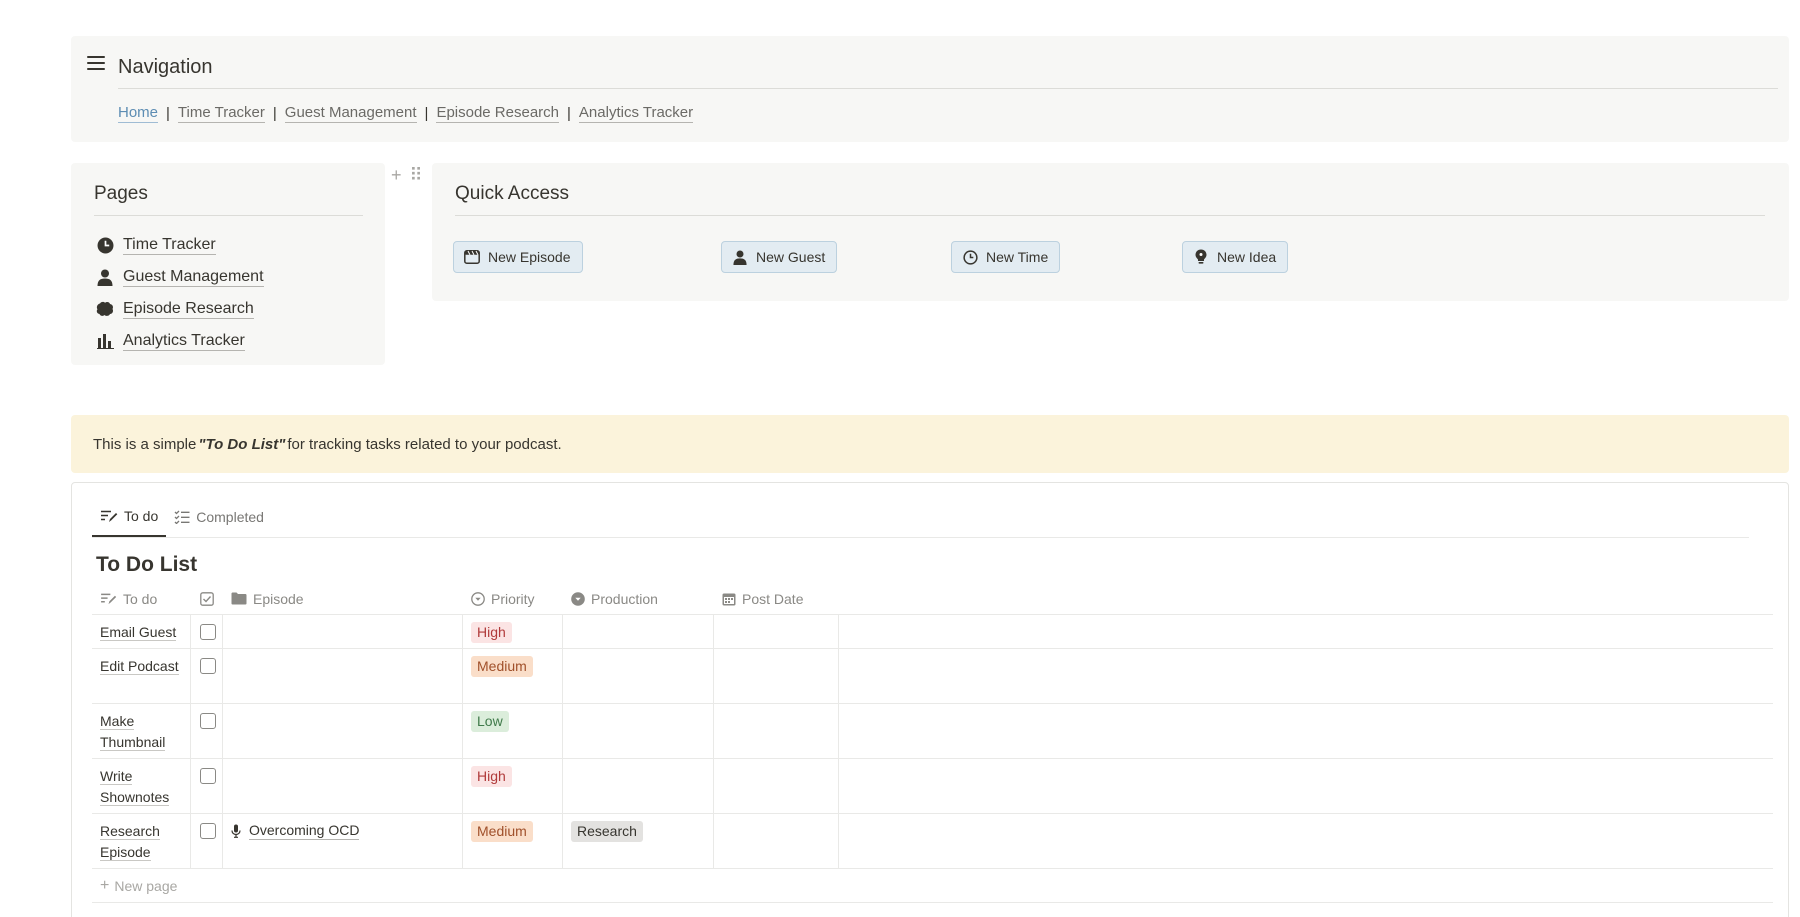  Describe the element at coordinates (529, 257) in the screenshot. I see `new-episode-label: New Episode` at that location.